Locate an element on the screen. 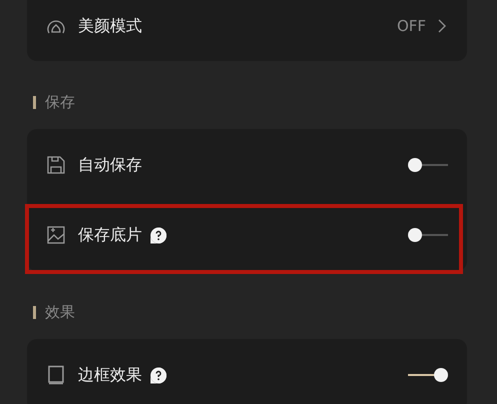  setting-label: 边框效果 is located at coordinates (110, 375).